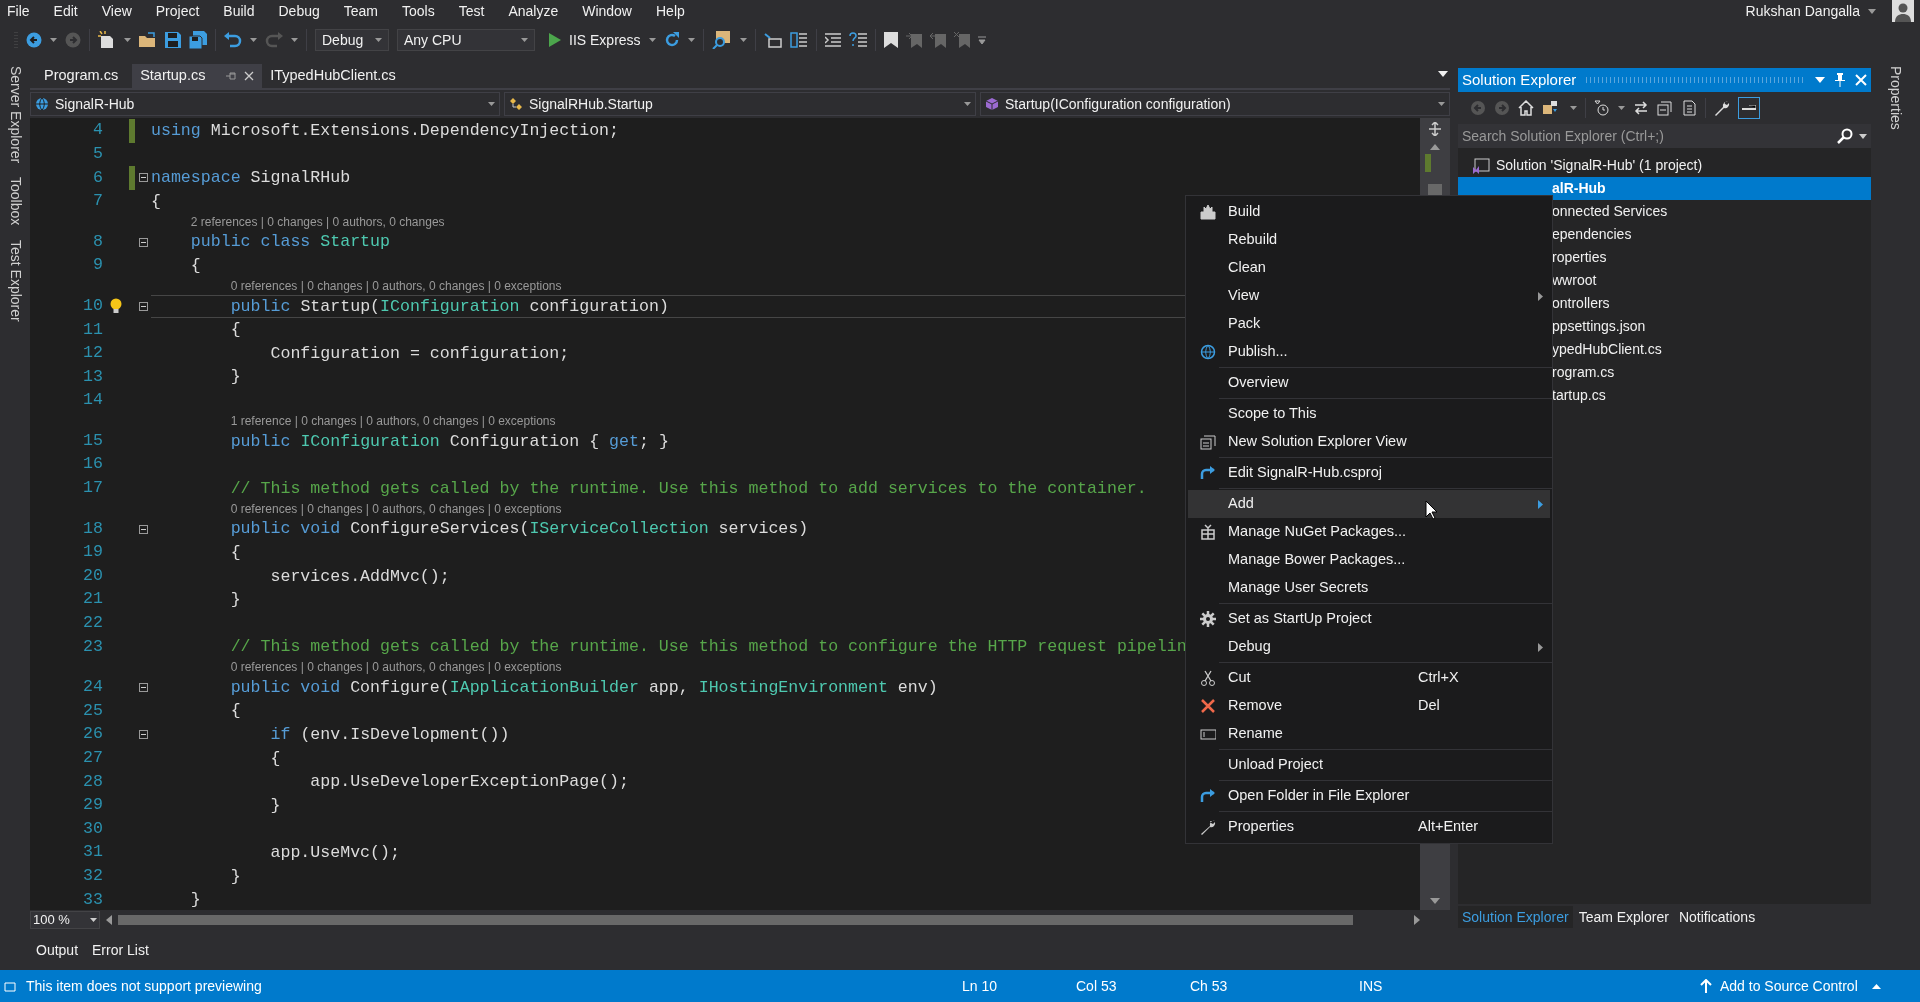 The height and width of the screenshot is (1002, 1920). What do you see at coordinates (65, 920) in the screenshot?
I see `zoom-dropdown: 100 %` at bounding box center [65, 920].